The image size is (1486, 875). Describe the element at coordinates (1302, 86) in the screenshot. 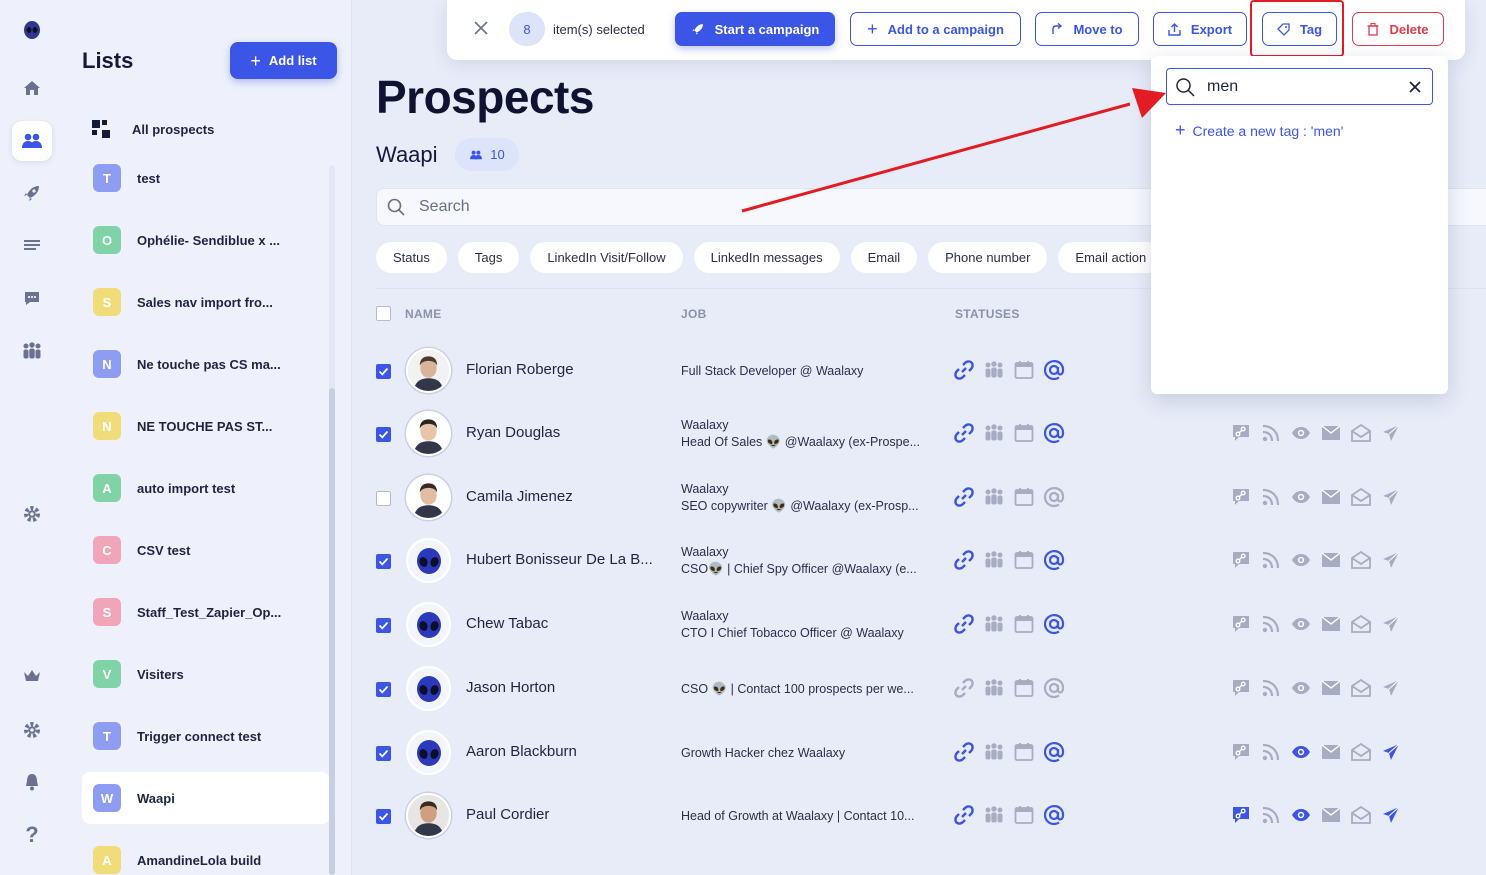

I see `tag-search-input` at that location.